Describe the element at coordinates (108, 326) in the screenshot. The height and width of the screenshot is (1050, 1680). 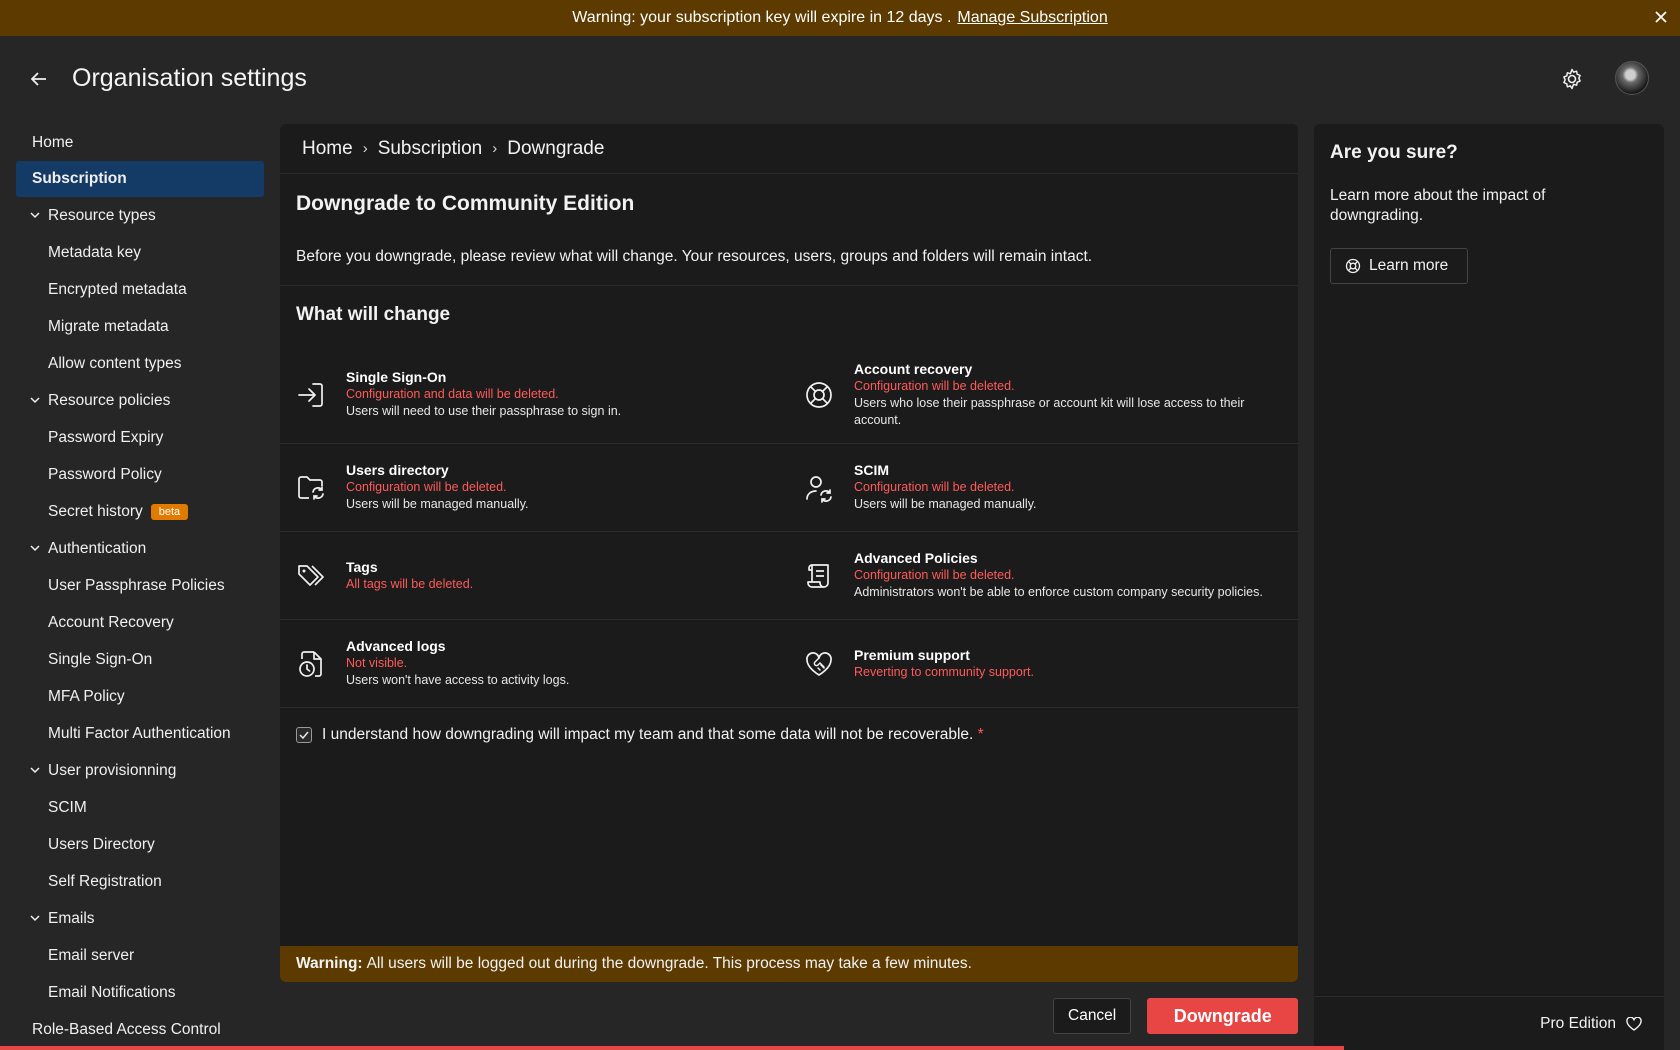
I see `sidebar-item-label: Migrate metadata` at that location.